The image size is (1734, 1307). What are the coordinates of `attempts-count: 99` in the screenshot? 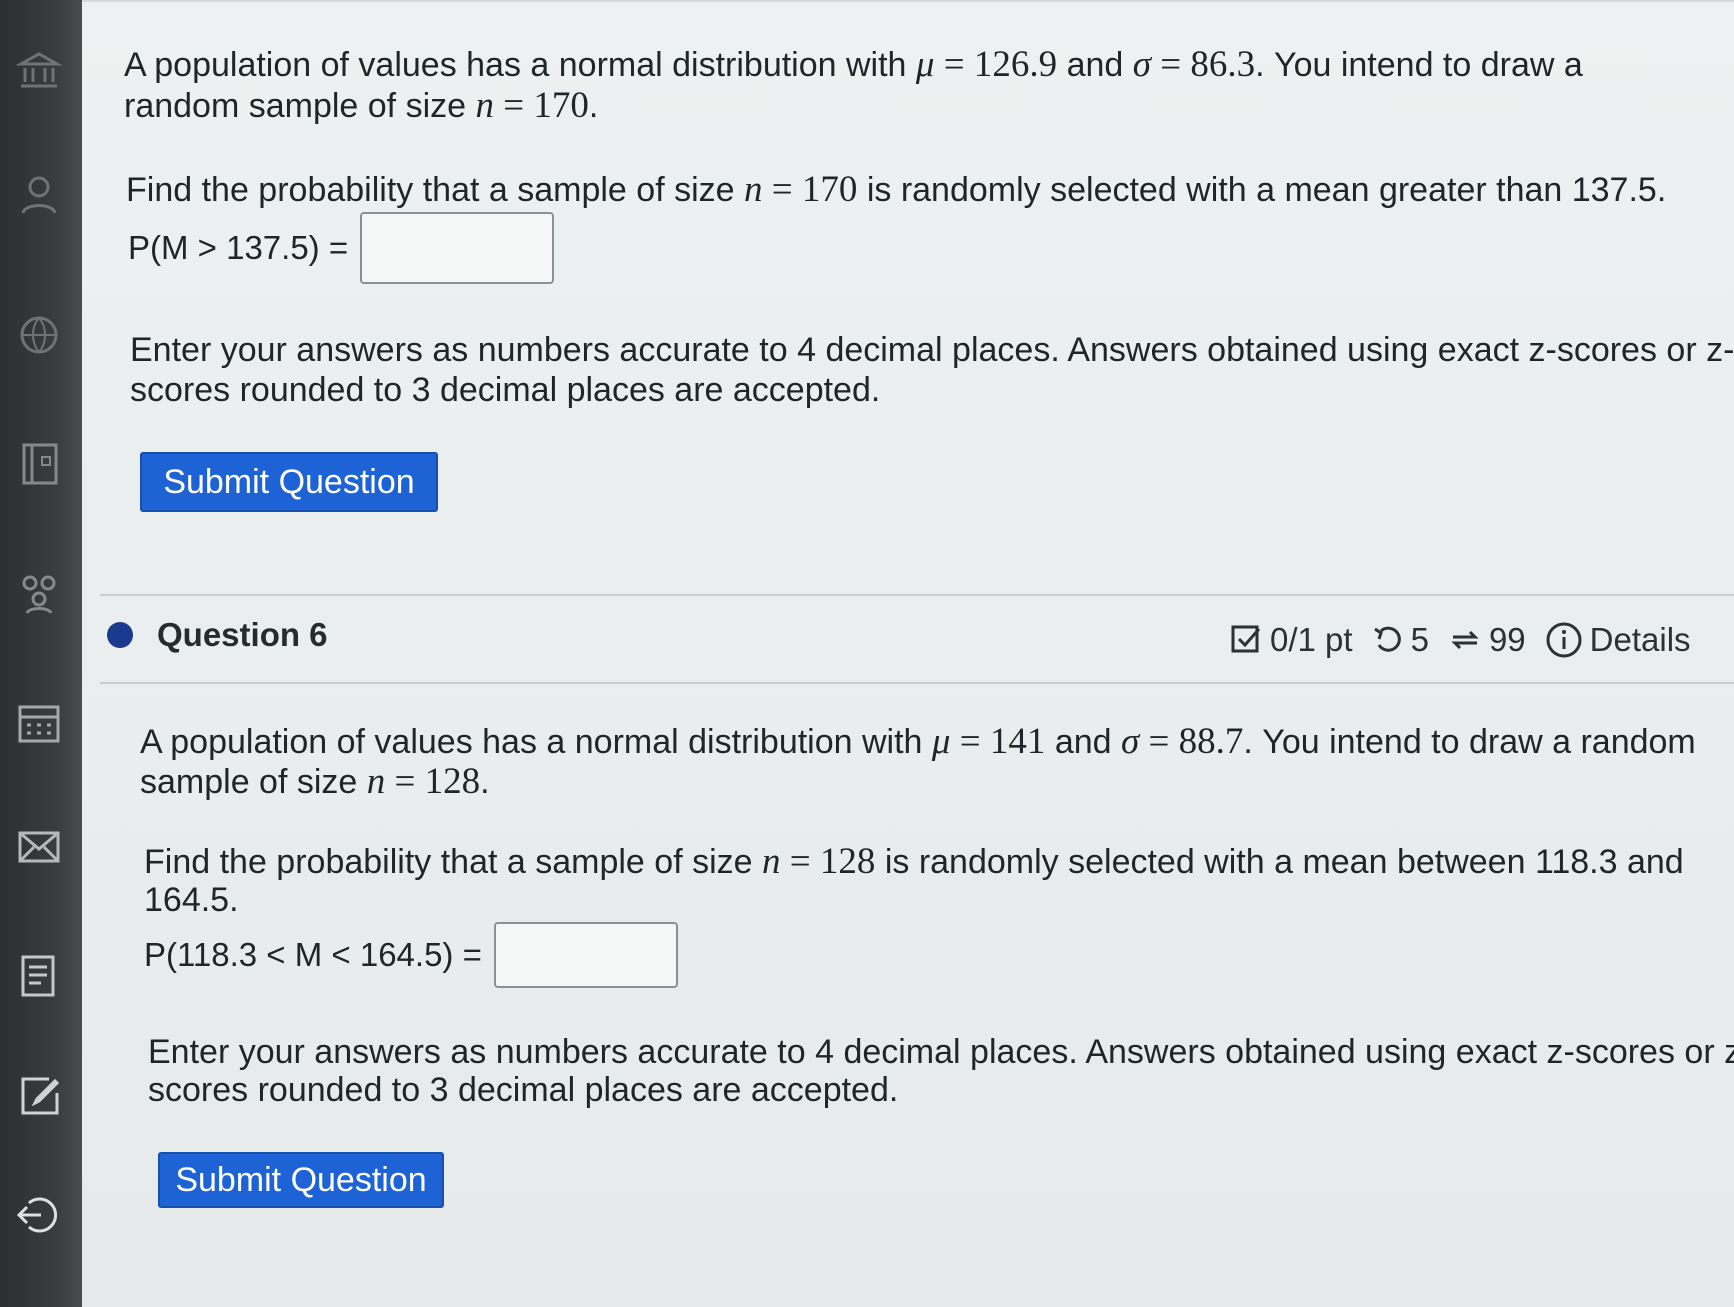 It's located at (1507, 639).